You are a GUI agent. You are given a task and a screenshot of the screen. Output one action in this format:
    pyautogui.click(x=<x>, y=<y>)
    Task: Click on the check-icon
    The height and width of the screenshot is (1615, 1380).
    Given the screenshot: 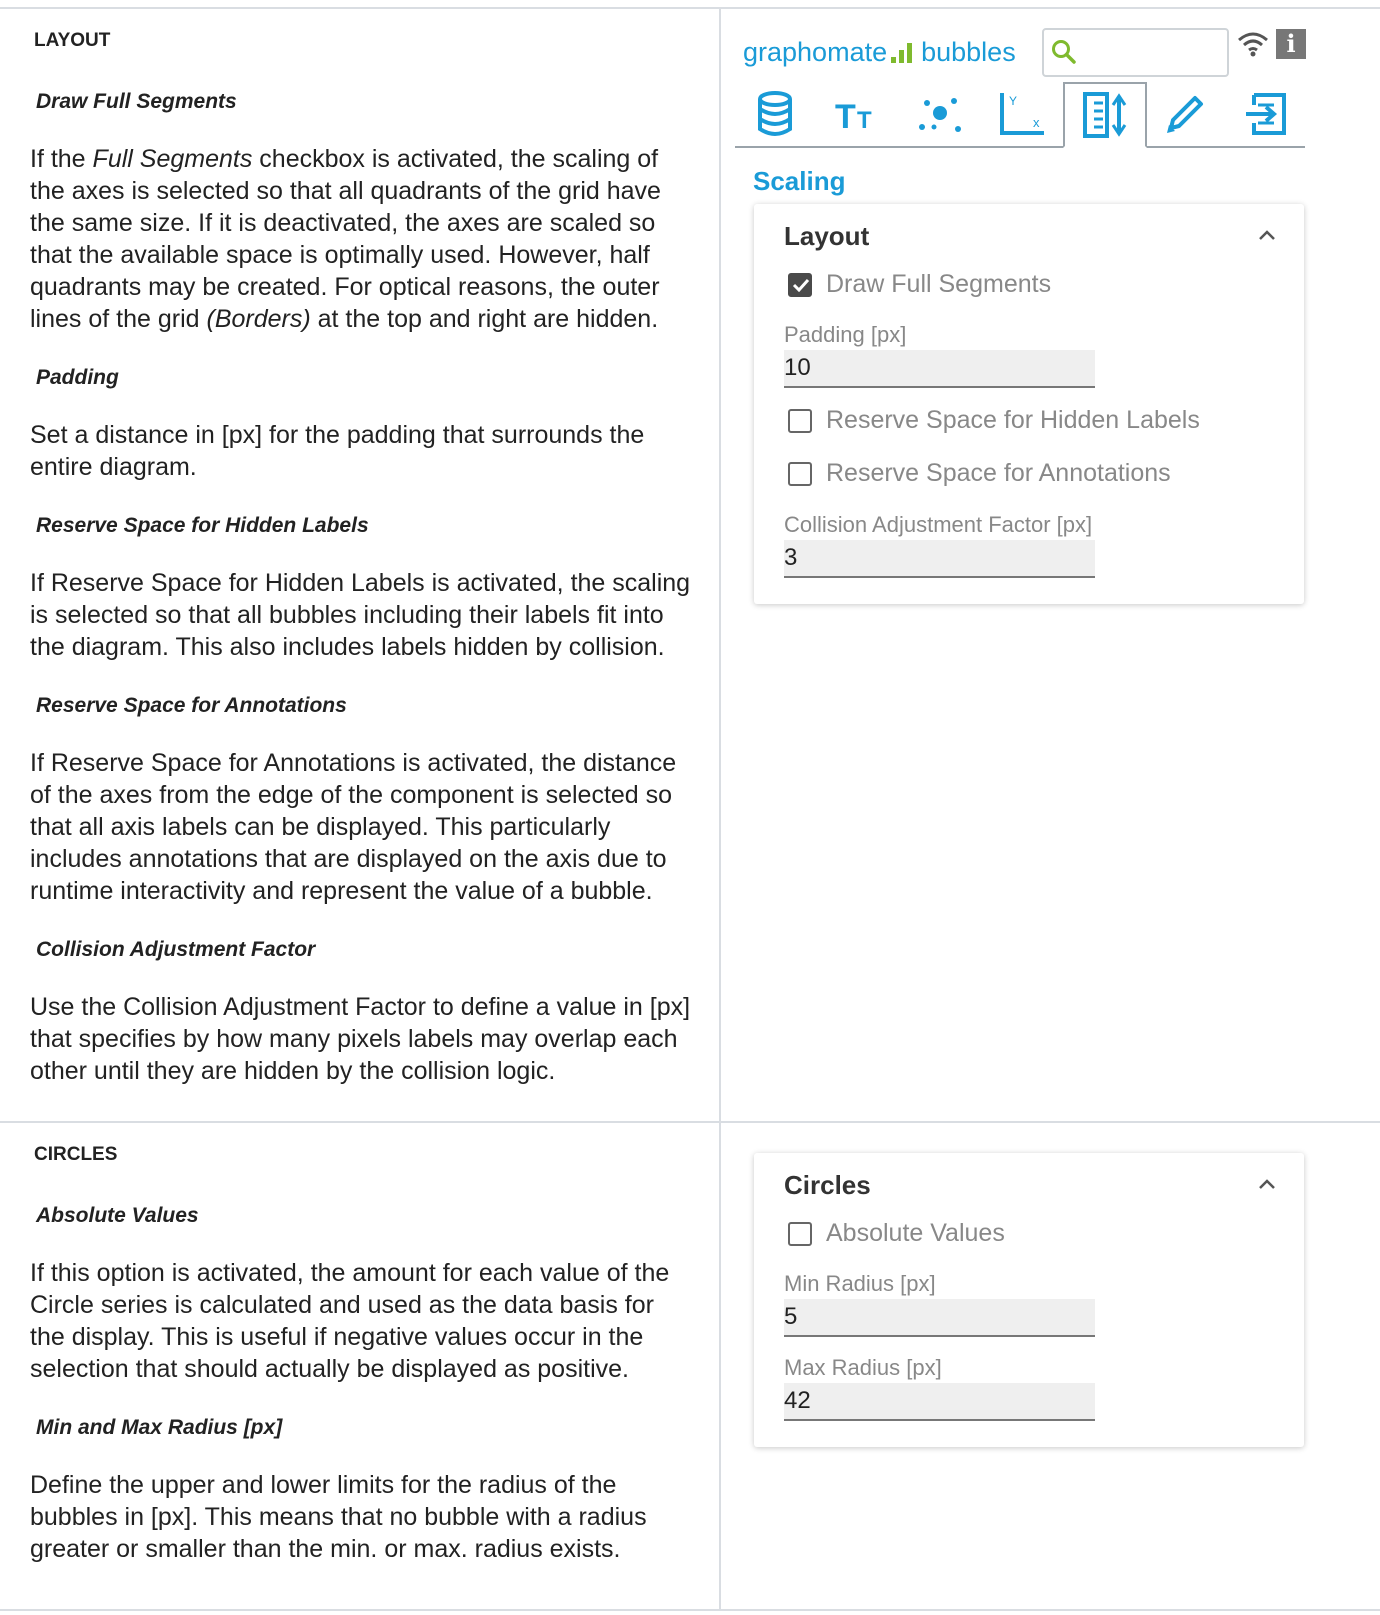 What is the action you would take?
    pyautogui.click(x=801, y=285)
    